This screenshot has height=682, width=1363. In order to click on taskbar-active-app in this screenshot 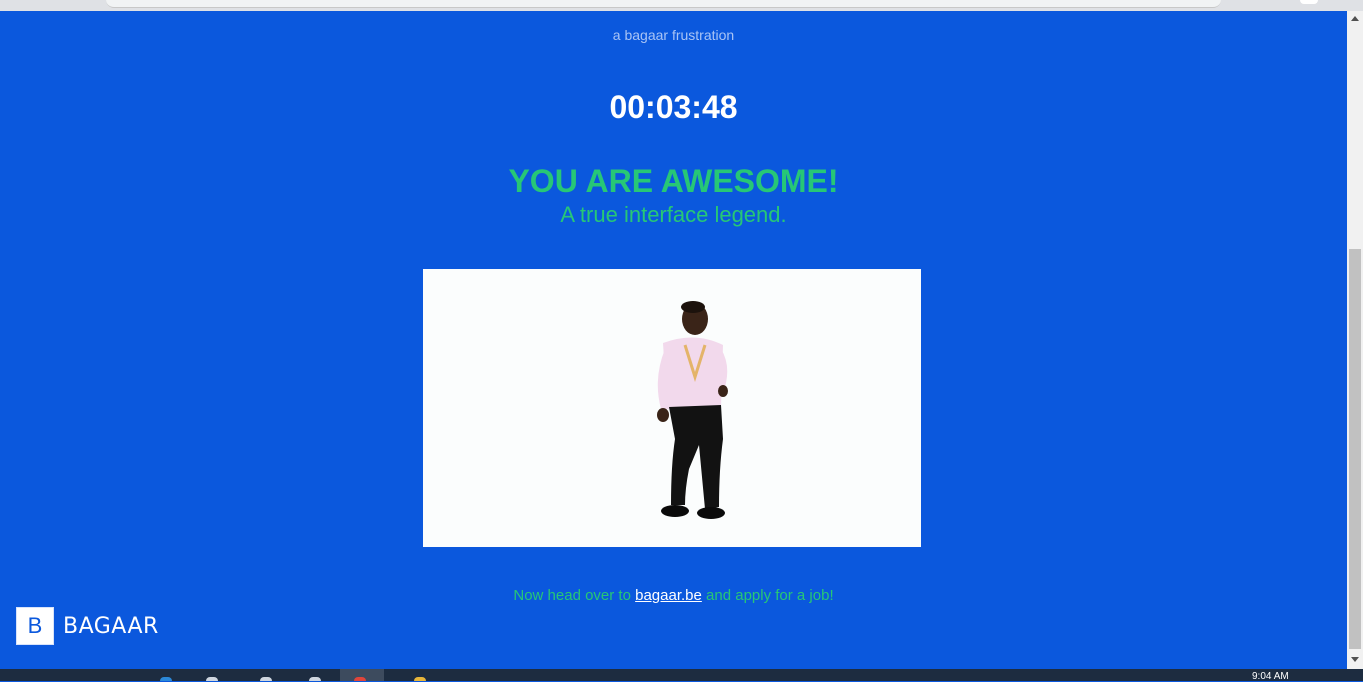, I will do `click(362, 675)`.